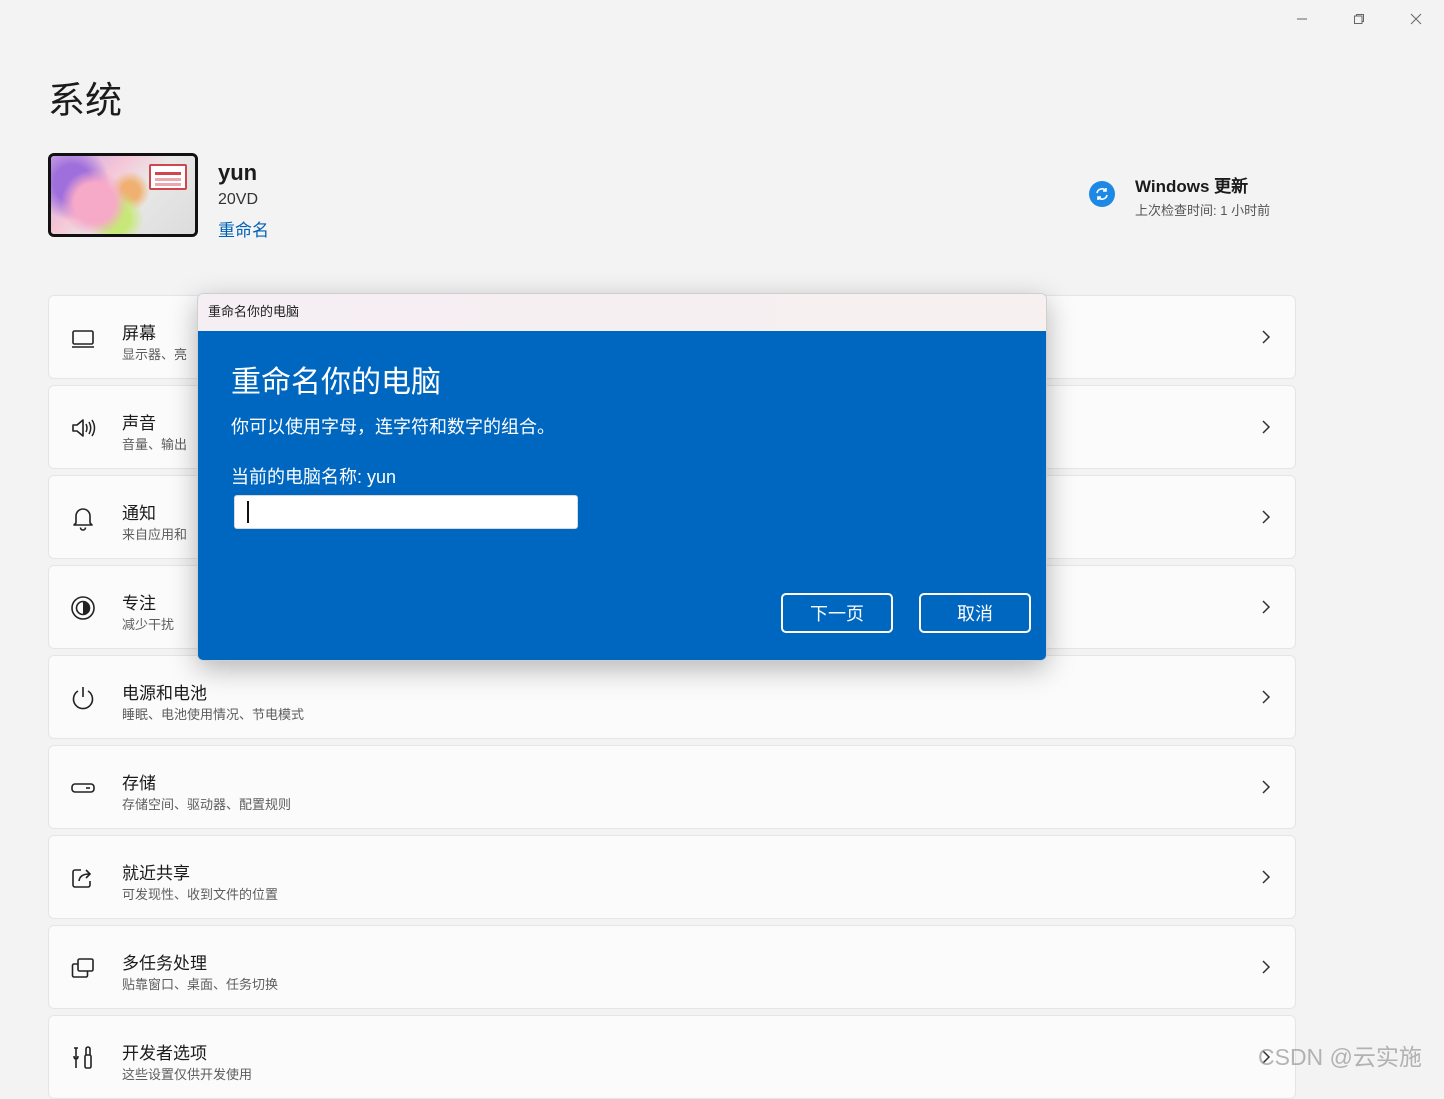 The width and height of the screenshot is (1444, 1099). I want to click on dialog-heading: 重命名你的电脑, so click(336, 382).